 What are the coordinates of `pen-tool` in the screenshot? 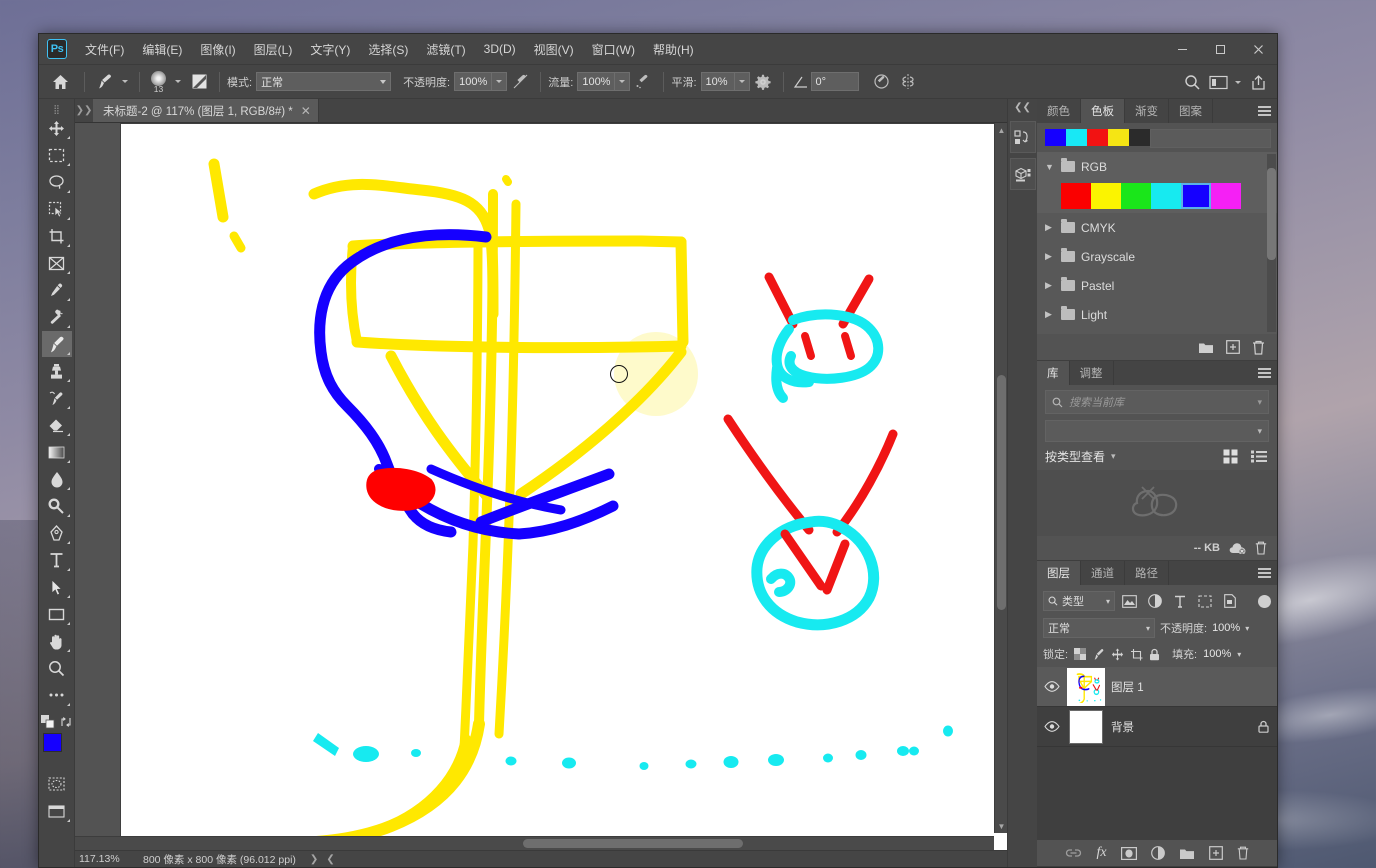 It's located at (57, 533).